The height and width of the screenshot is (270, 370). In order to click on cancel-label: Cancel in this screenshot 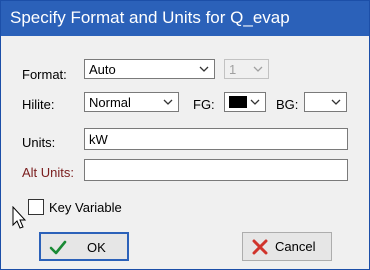, I will do `click(295, 246)`.